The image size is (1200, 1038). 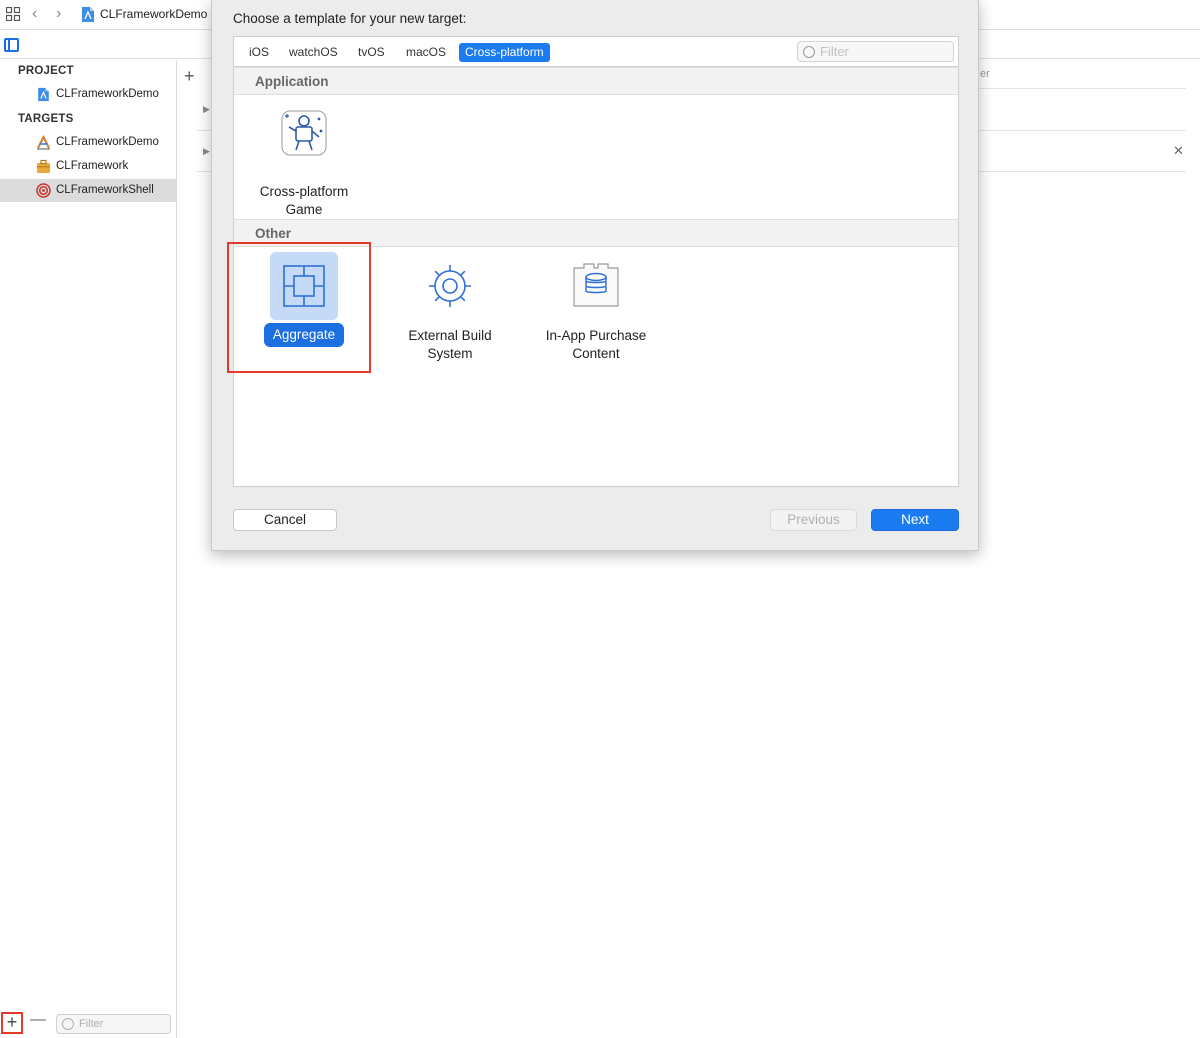 What do you see at coordinates (189, 76) in the screenshot?
I see `editor-add-icon: +` at bounding box center [189, 76].